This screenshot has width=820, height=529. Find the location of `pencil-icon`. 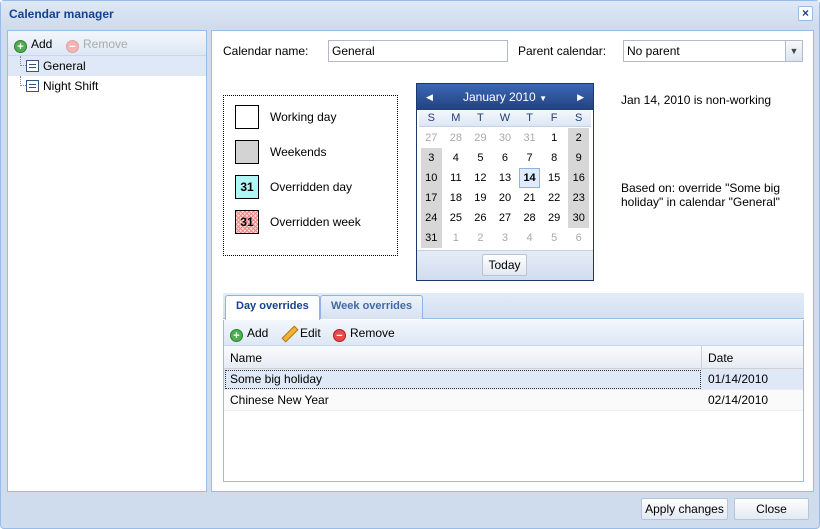

pencil-icon is located at coordinates (289, 333).